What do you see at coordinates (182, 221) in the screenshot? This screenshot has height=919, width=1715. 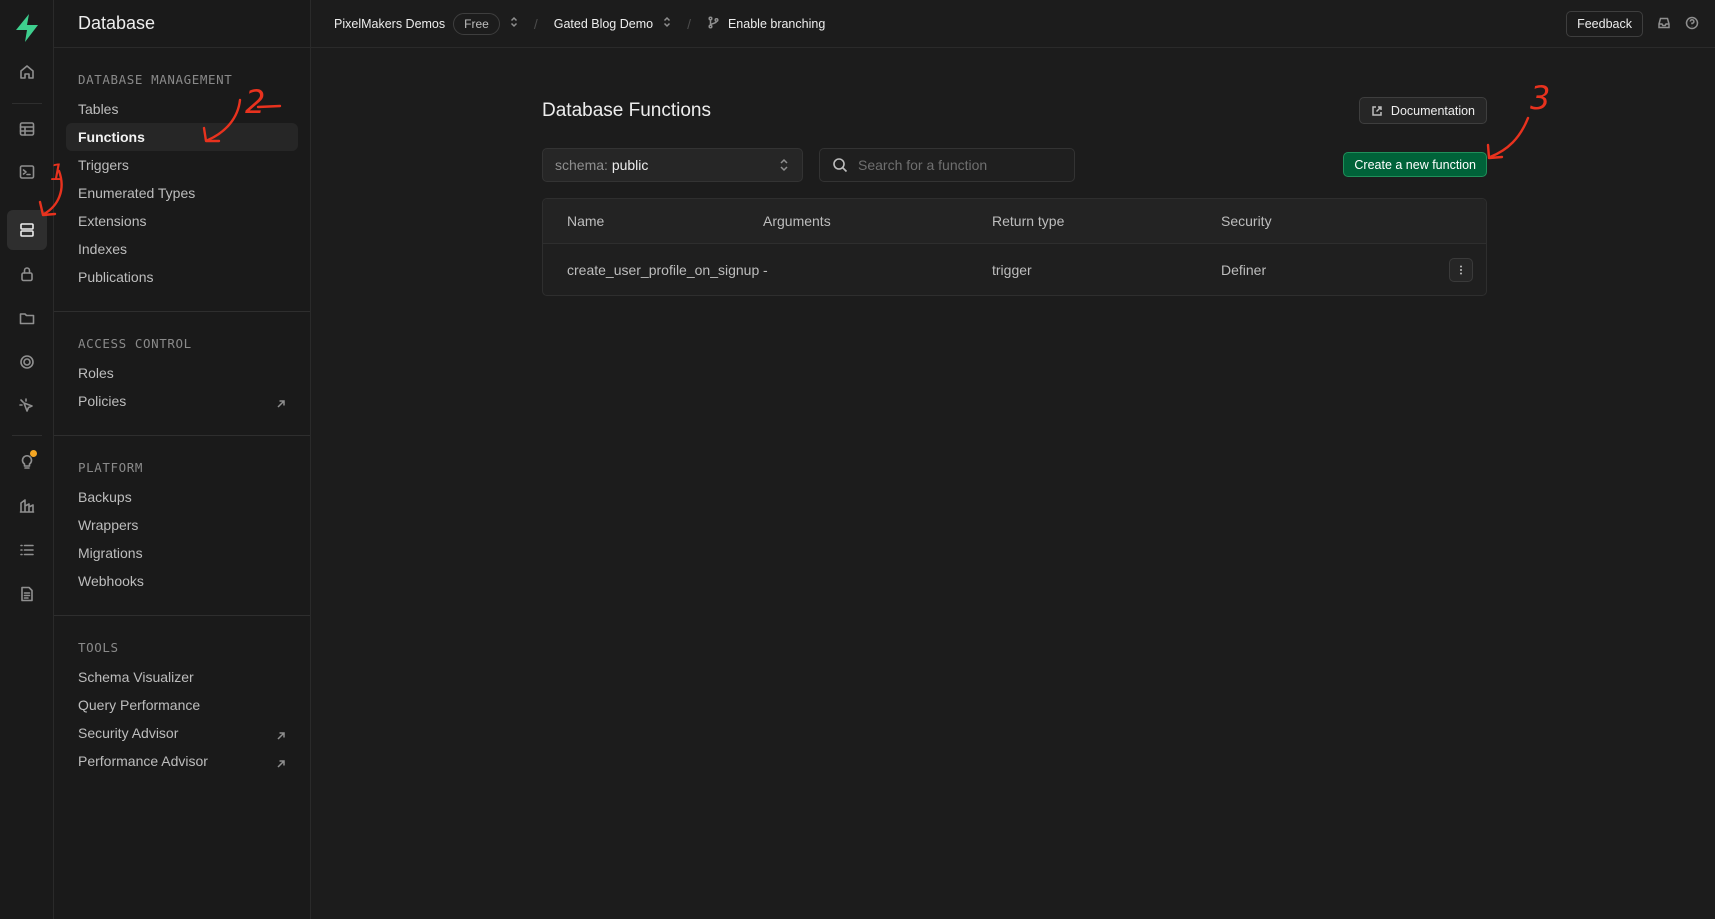 I see `sidebar-item-extensions: Extensions` at bounding box center [182, 221].